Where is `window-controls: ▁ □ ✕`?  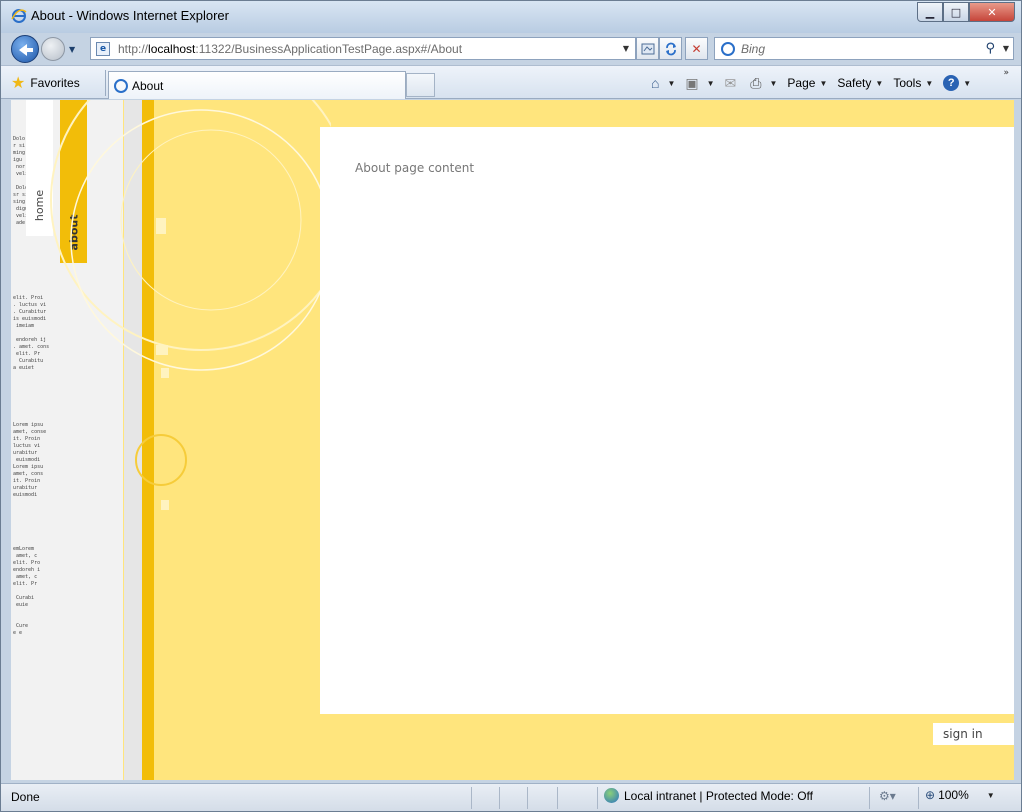 window-controls: ▁ □ ✕ is located at coordinates (966, 12).